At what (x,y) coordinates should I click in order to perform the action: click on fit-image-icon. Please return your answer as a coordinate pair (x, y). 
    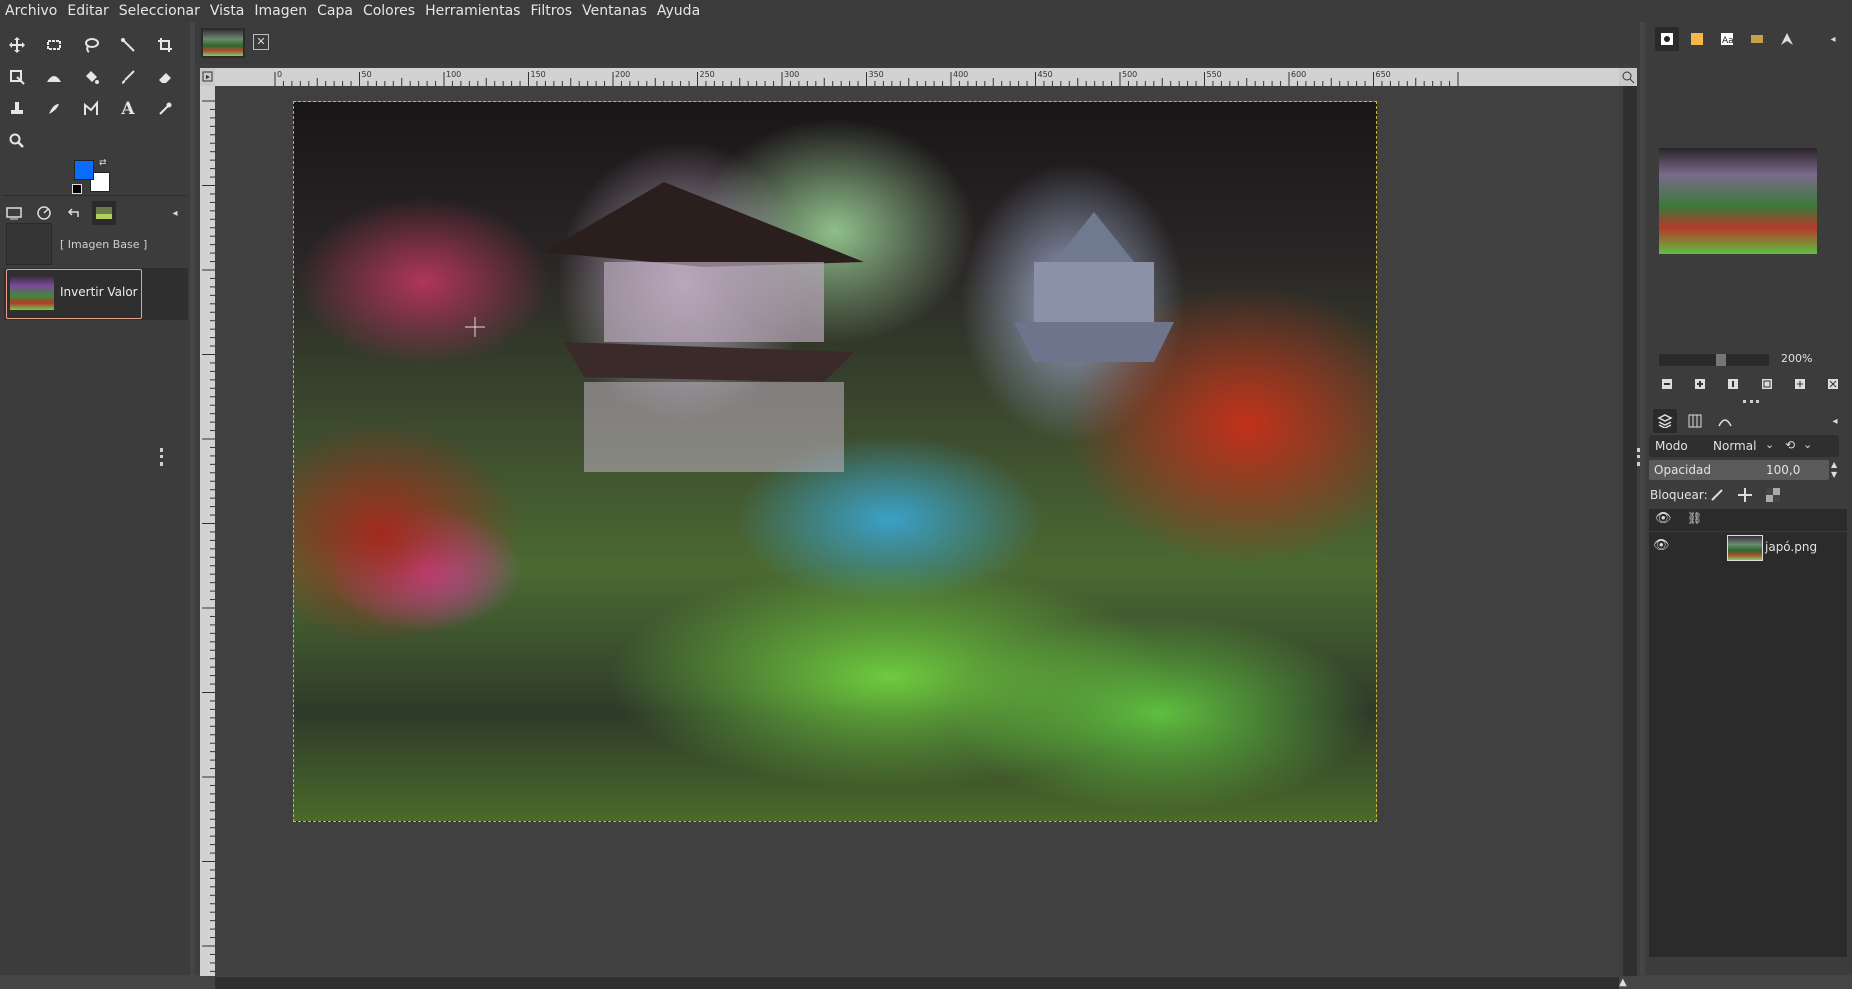
    Looking at the image, I should click on (1767, 384).